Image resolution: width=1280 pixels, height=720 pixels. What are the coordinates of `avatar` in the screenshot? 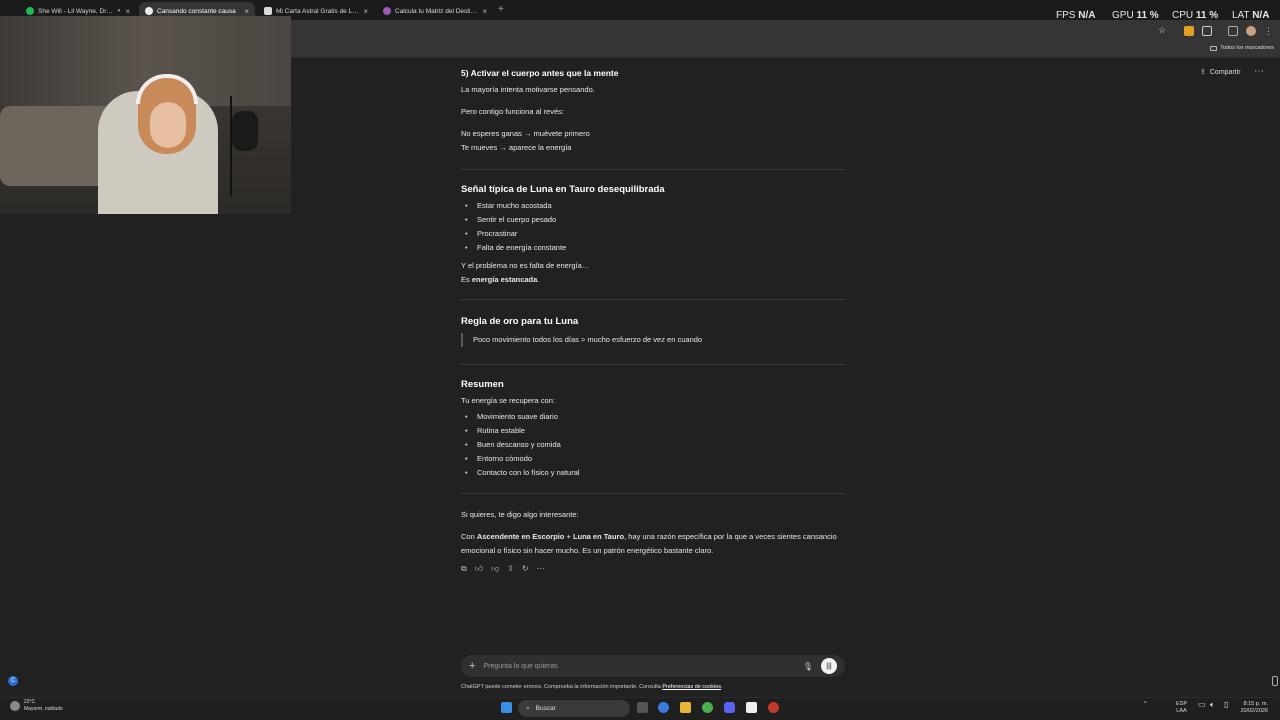 It's located at (1251, 31).